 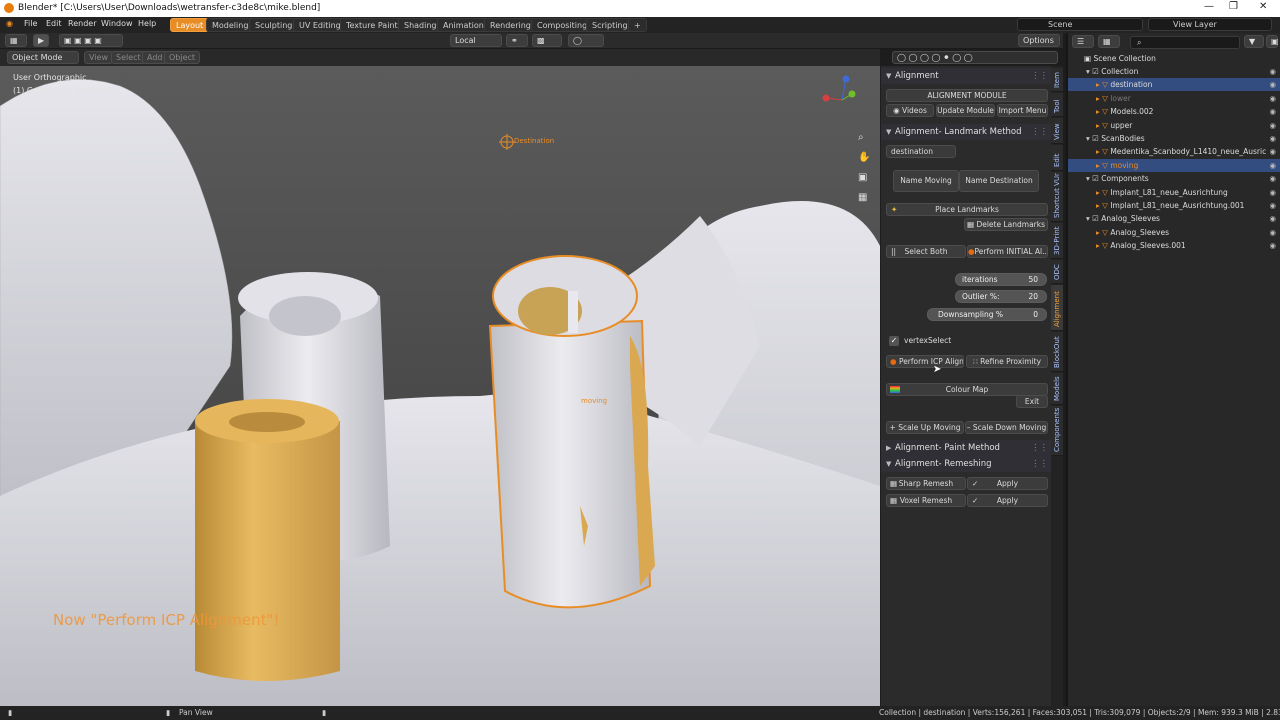 What do you see at coordinates (966, 464) in the screenshot?
I see `remeshing-panel-header: ▼ Alignment- Remeshing ⋮⋮` at bounding box center [966, 464].